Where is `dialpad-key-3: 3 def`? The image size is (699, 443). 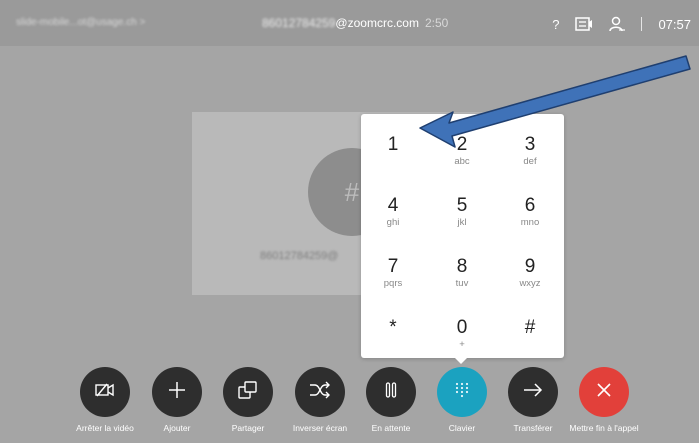 dialpad-key-3: 3 def is located at coordinates (530, 161).